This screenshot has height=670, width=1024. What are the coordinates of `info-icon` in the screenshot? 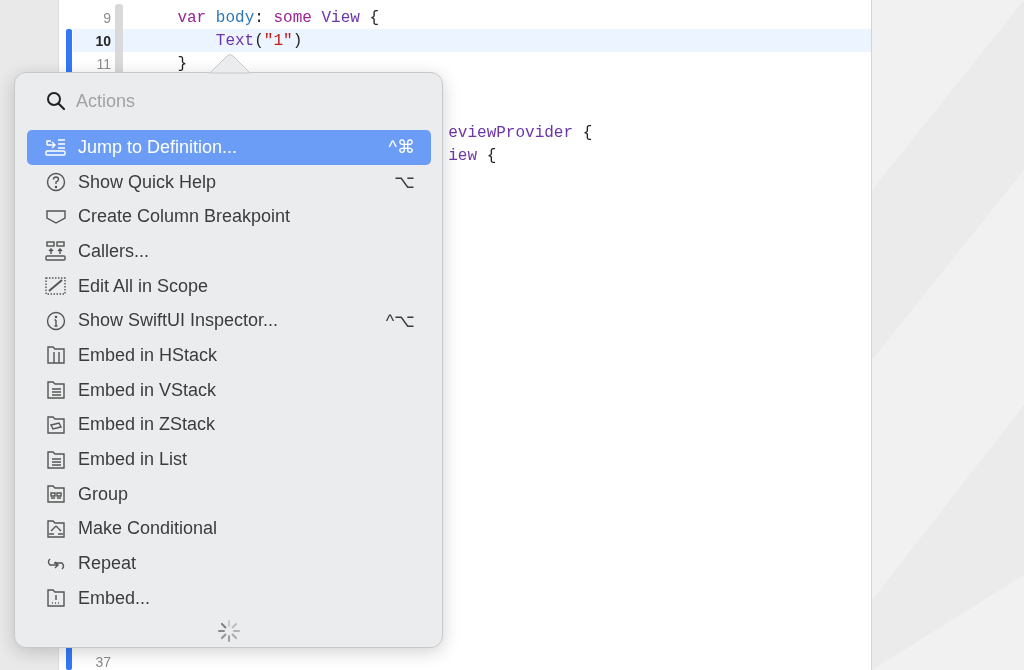 It's located at (56, 320).